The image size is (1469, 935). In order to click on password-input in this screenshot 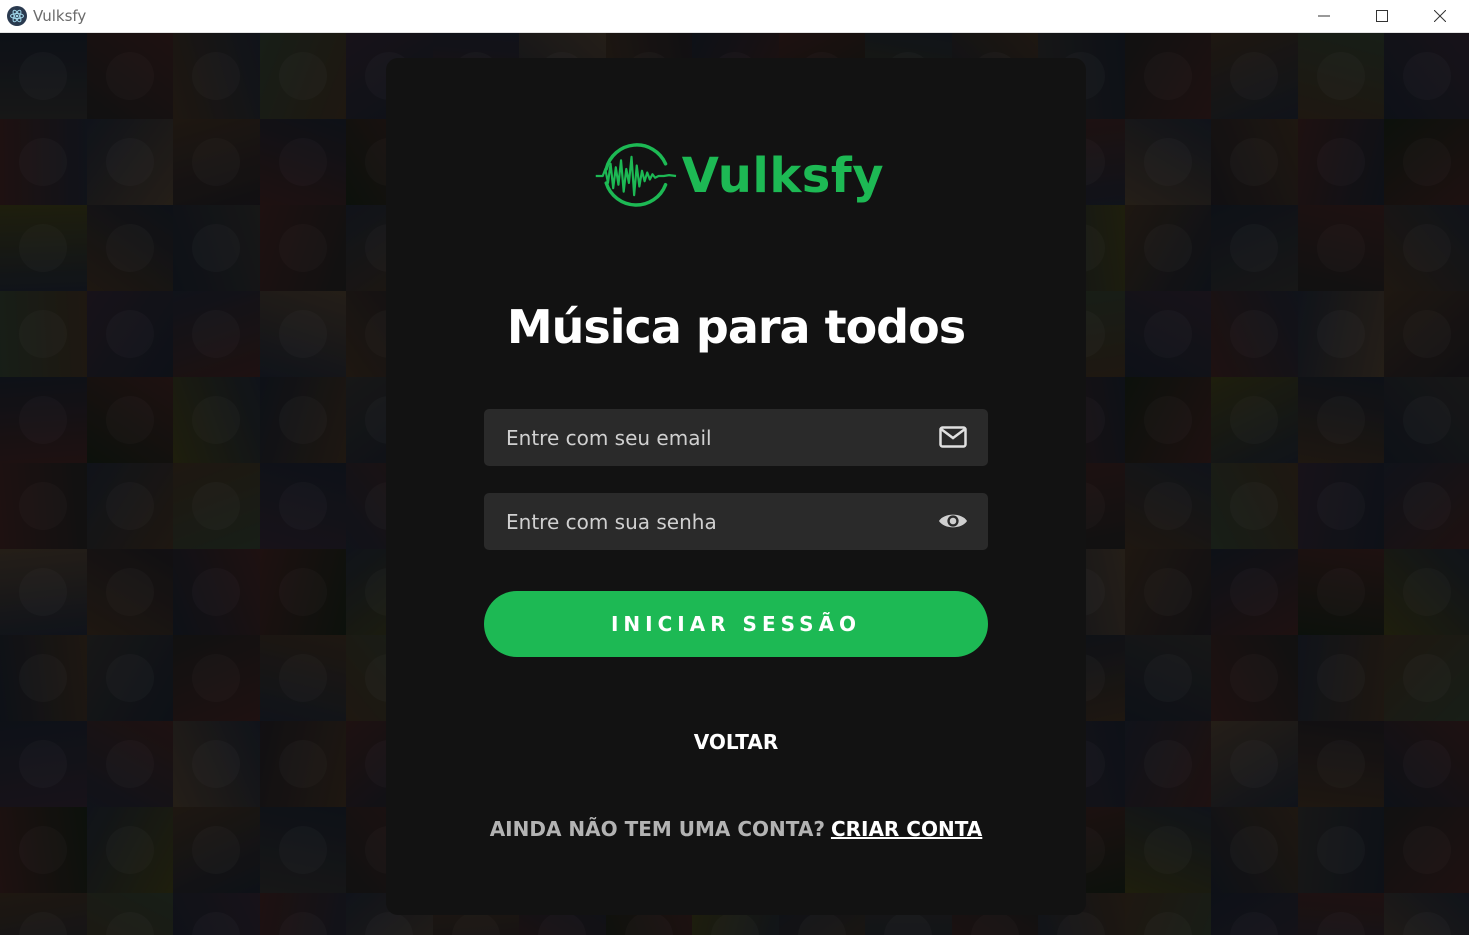, I will do `click(699, 521)`.